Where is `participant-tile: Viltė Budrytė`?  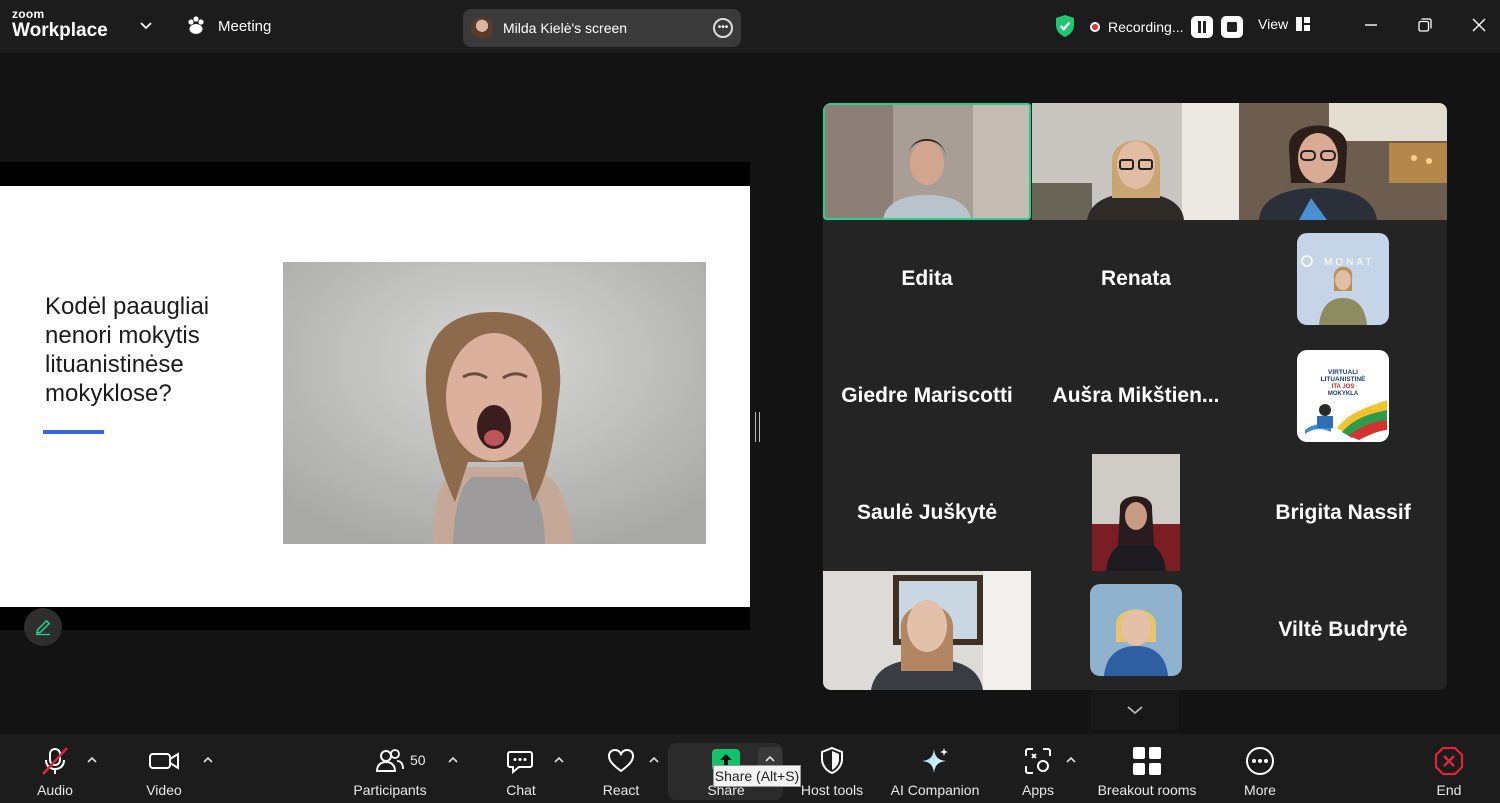
participant-tile: Viltė Budrytė is located at coordinates (1343, 629).